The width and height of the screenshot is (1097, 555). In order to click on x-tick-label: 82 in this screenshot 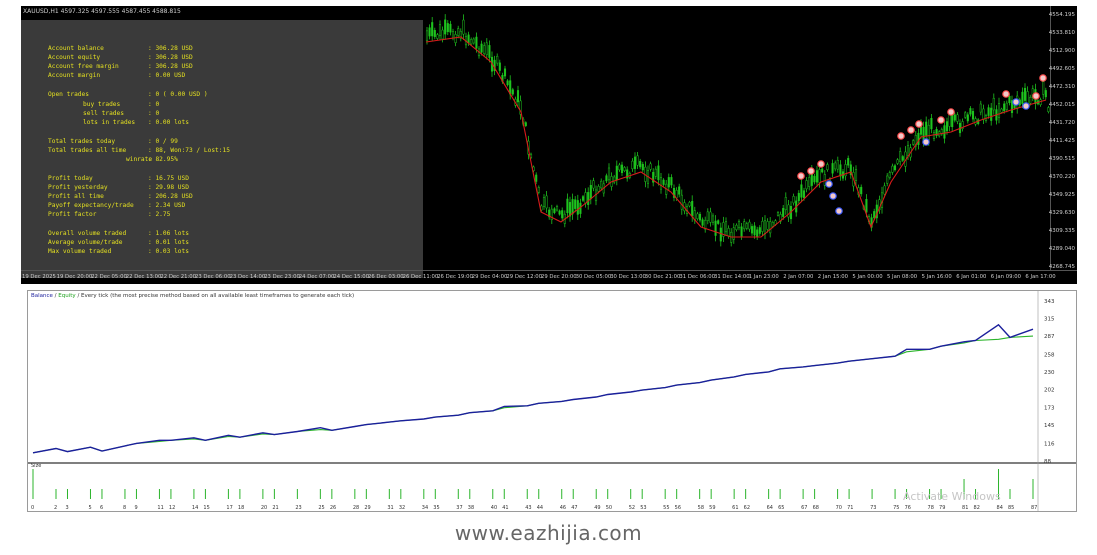, I will do `click(977, 508)`.